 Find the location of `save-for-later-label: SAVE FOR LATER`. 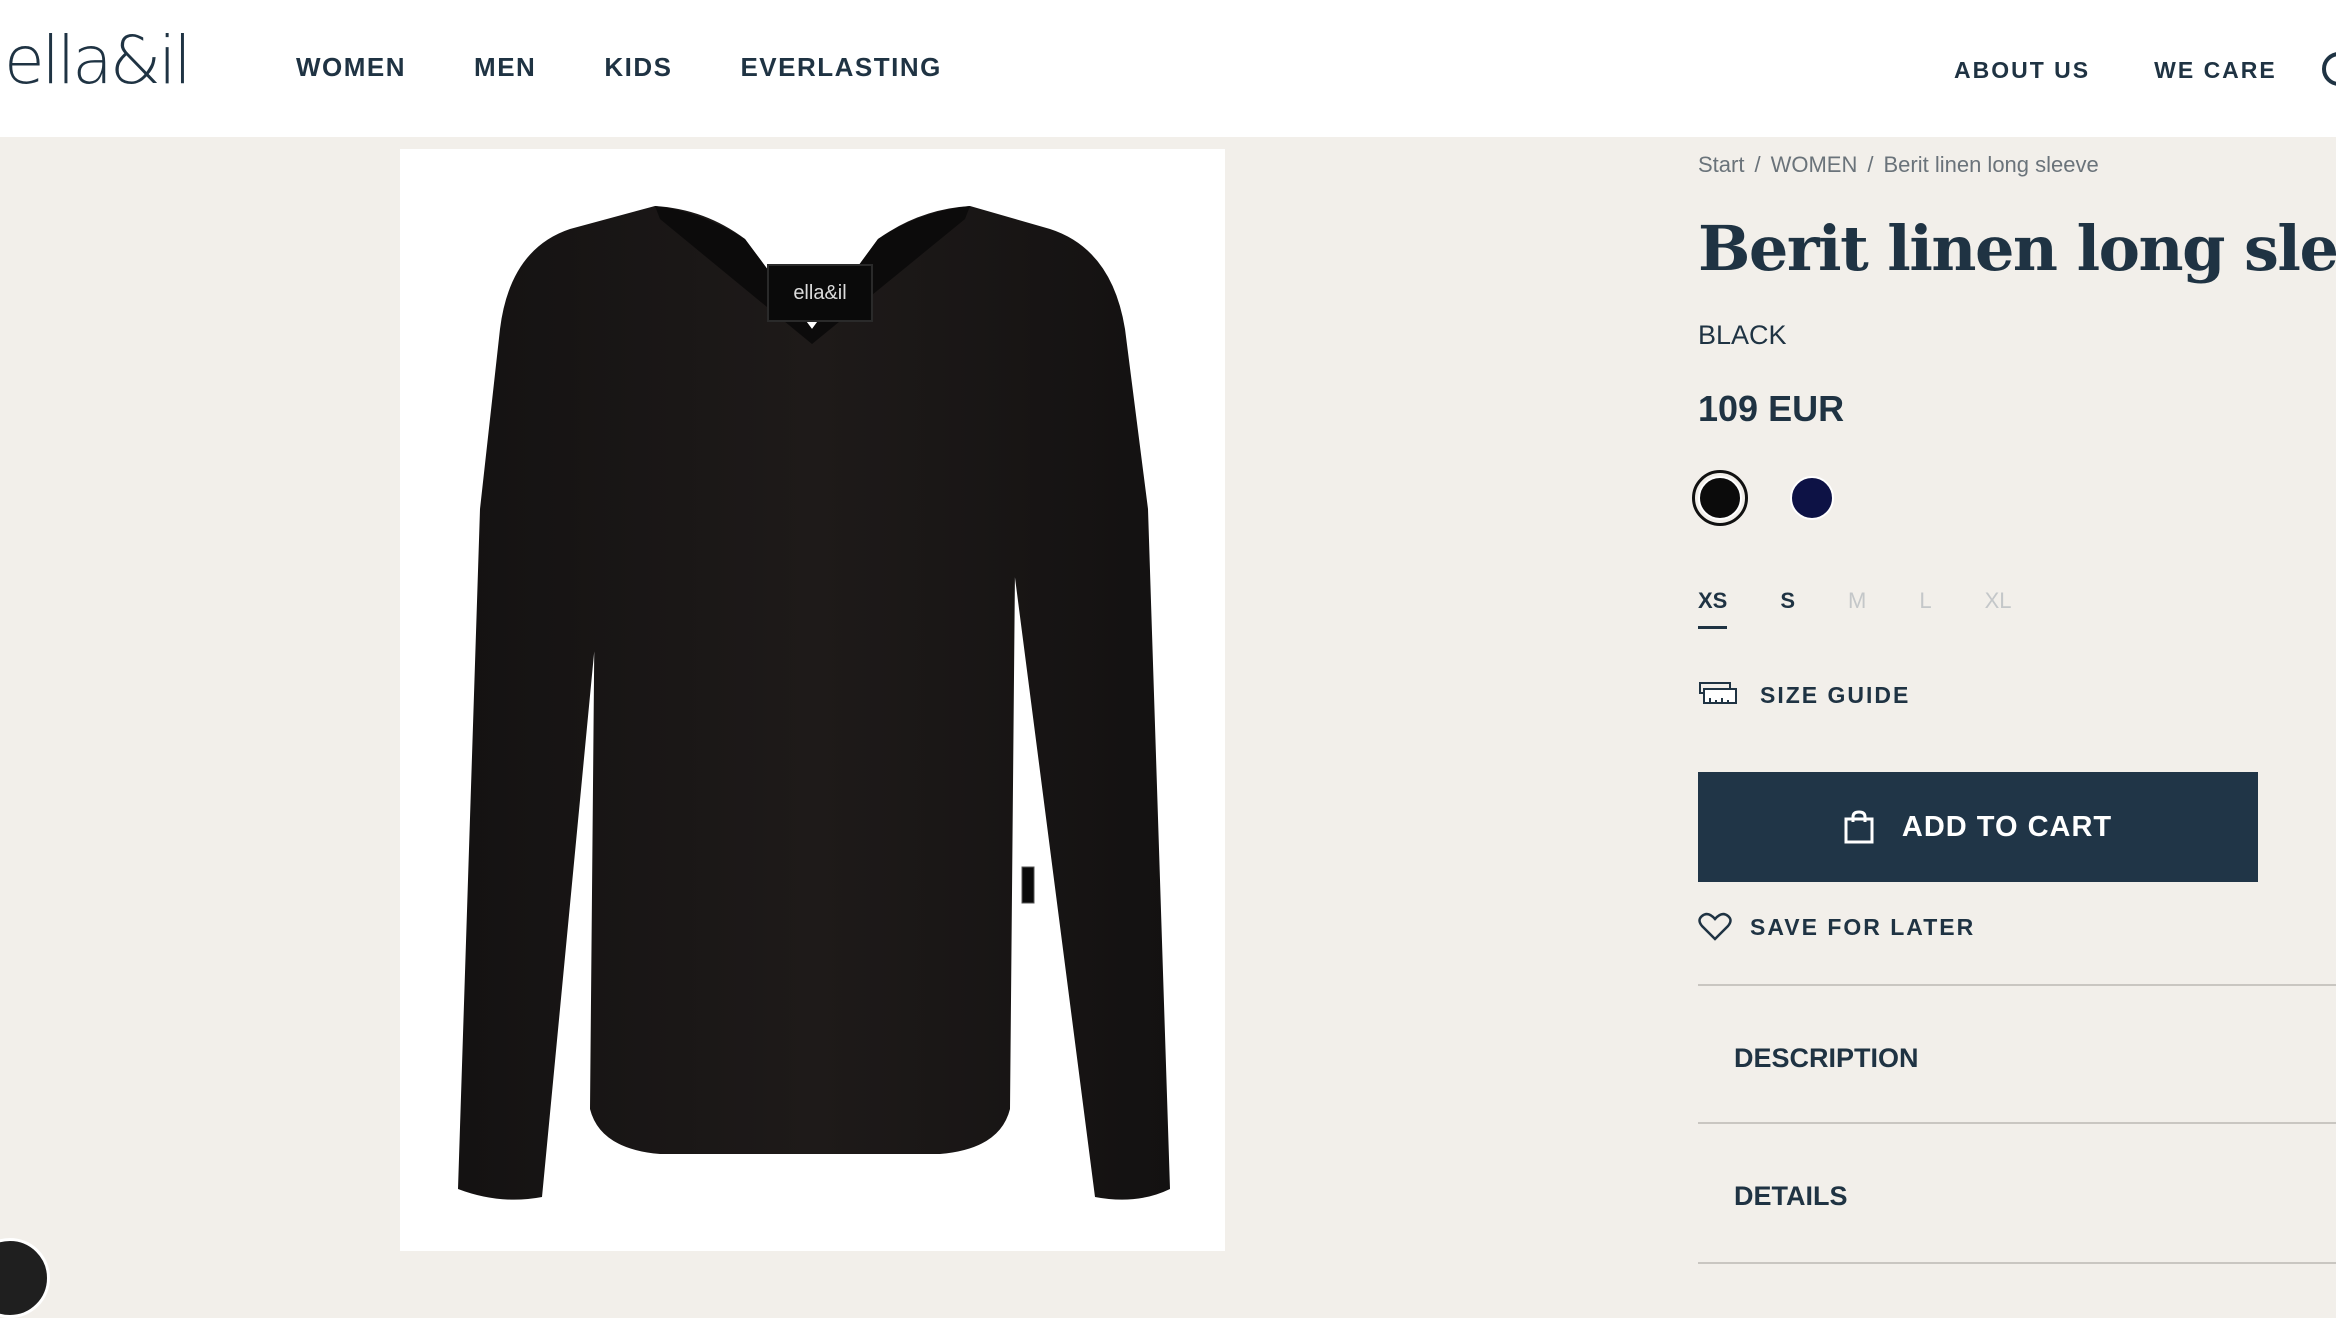

save-for-later-label: SAVE FOR LATER is located at coordinates (1863, 926).